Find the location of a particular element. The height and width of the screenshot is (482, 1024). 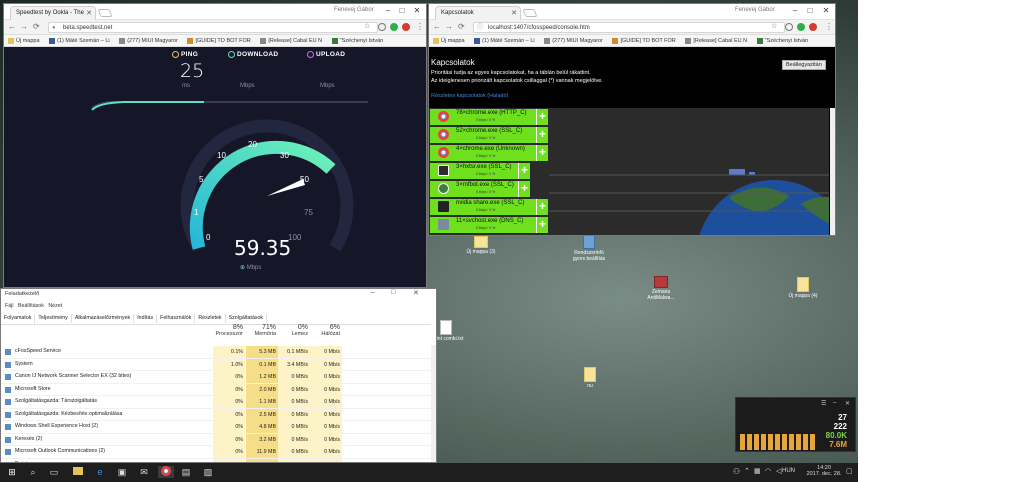

table-row: Keresés (2) 0% 3.2 MB 0 MB/s 0 Mb/s is located at coordinates (216, 439).